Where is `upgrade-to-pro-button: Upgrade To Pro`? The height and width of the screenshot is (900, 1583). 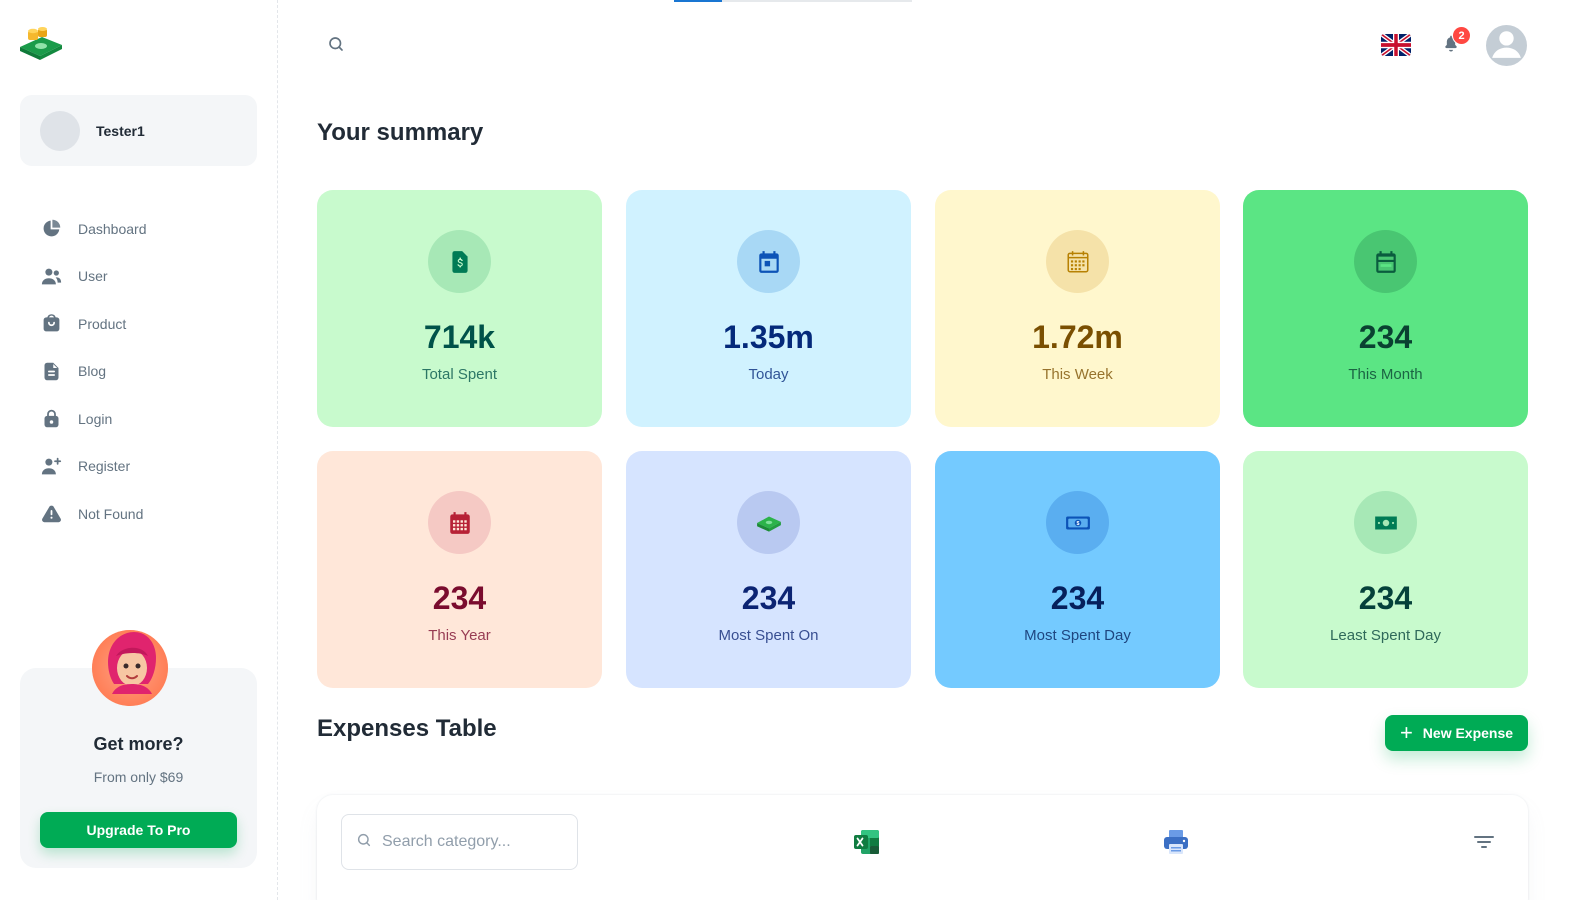 upgrade-to-pro-button: Upgrade To Pro is located at coordinates (138, 830).